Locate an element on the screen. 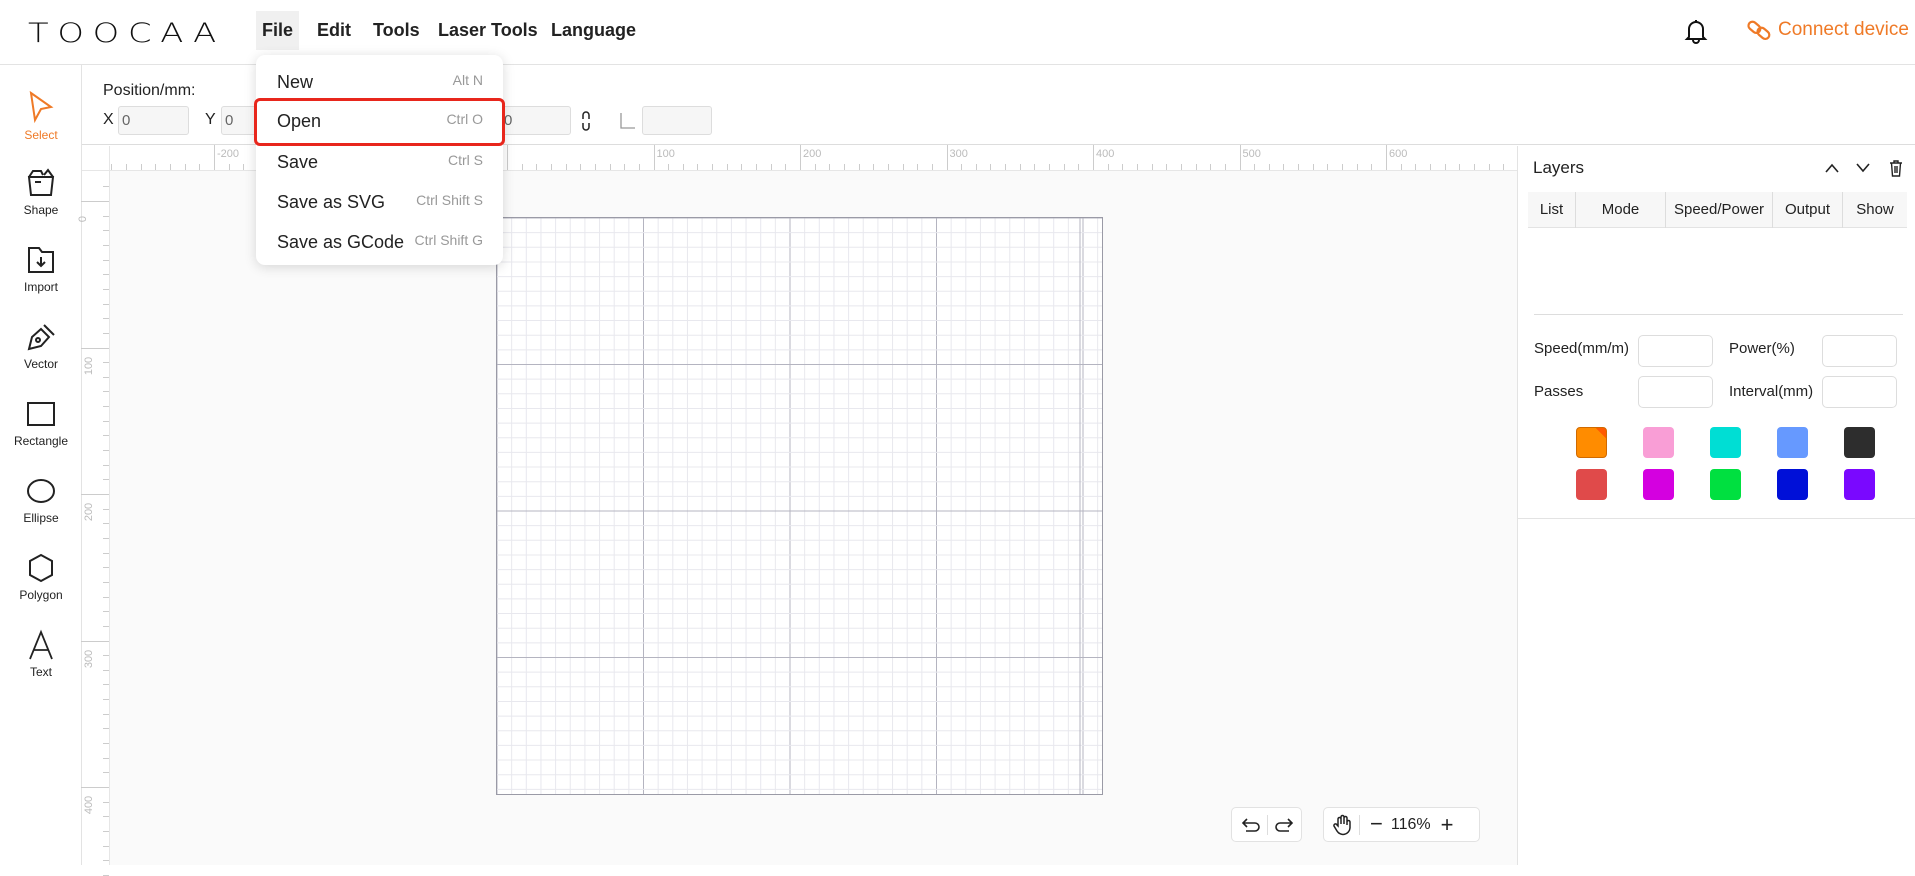  tool-label: Shape is located at coordinates (41, 210).